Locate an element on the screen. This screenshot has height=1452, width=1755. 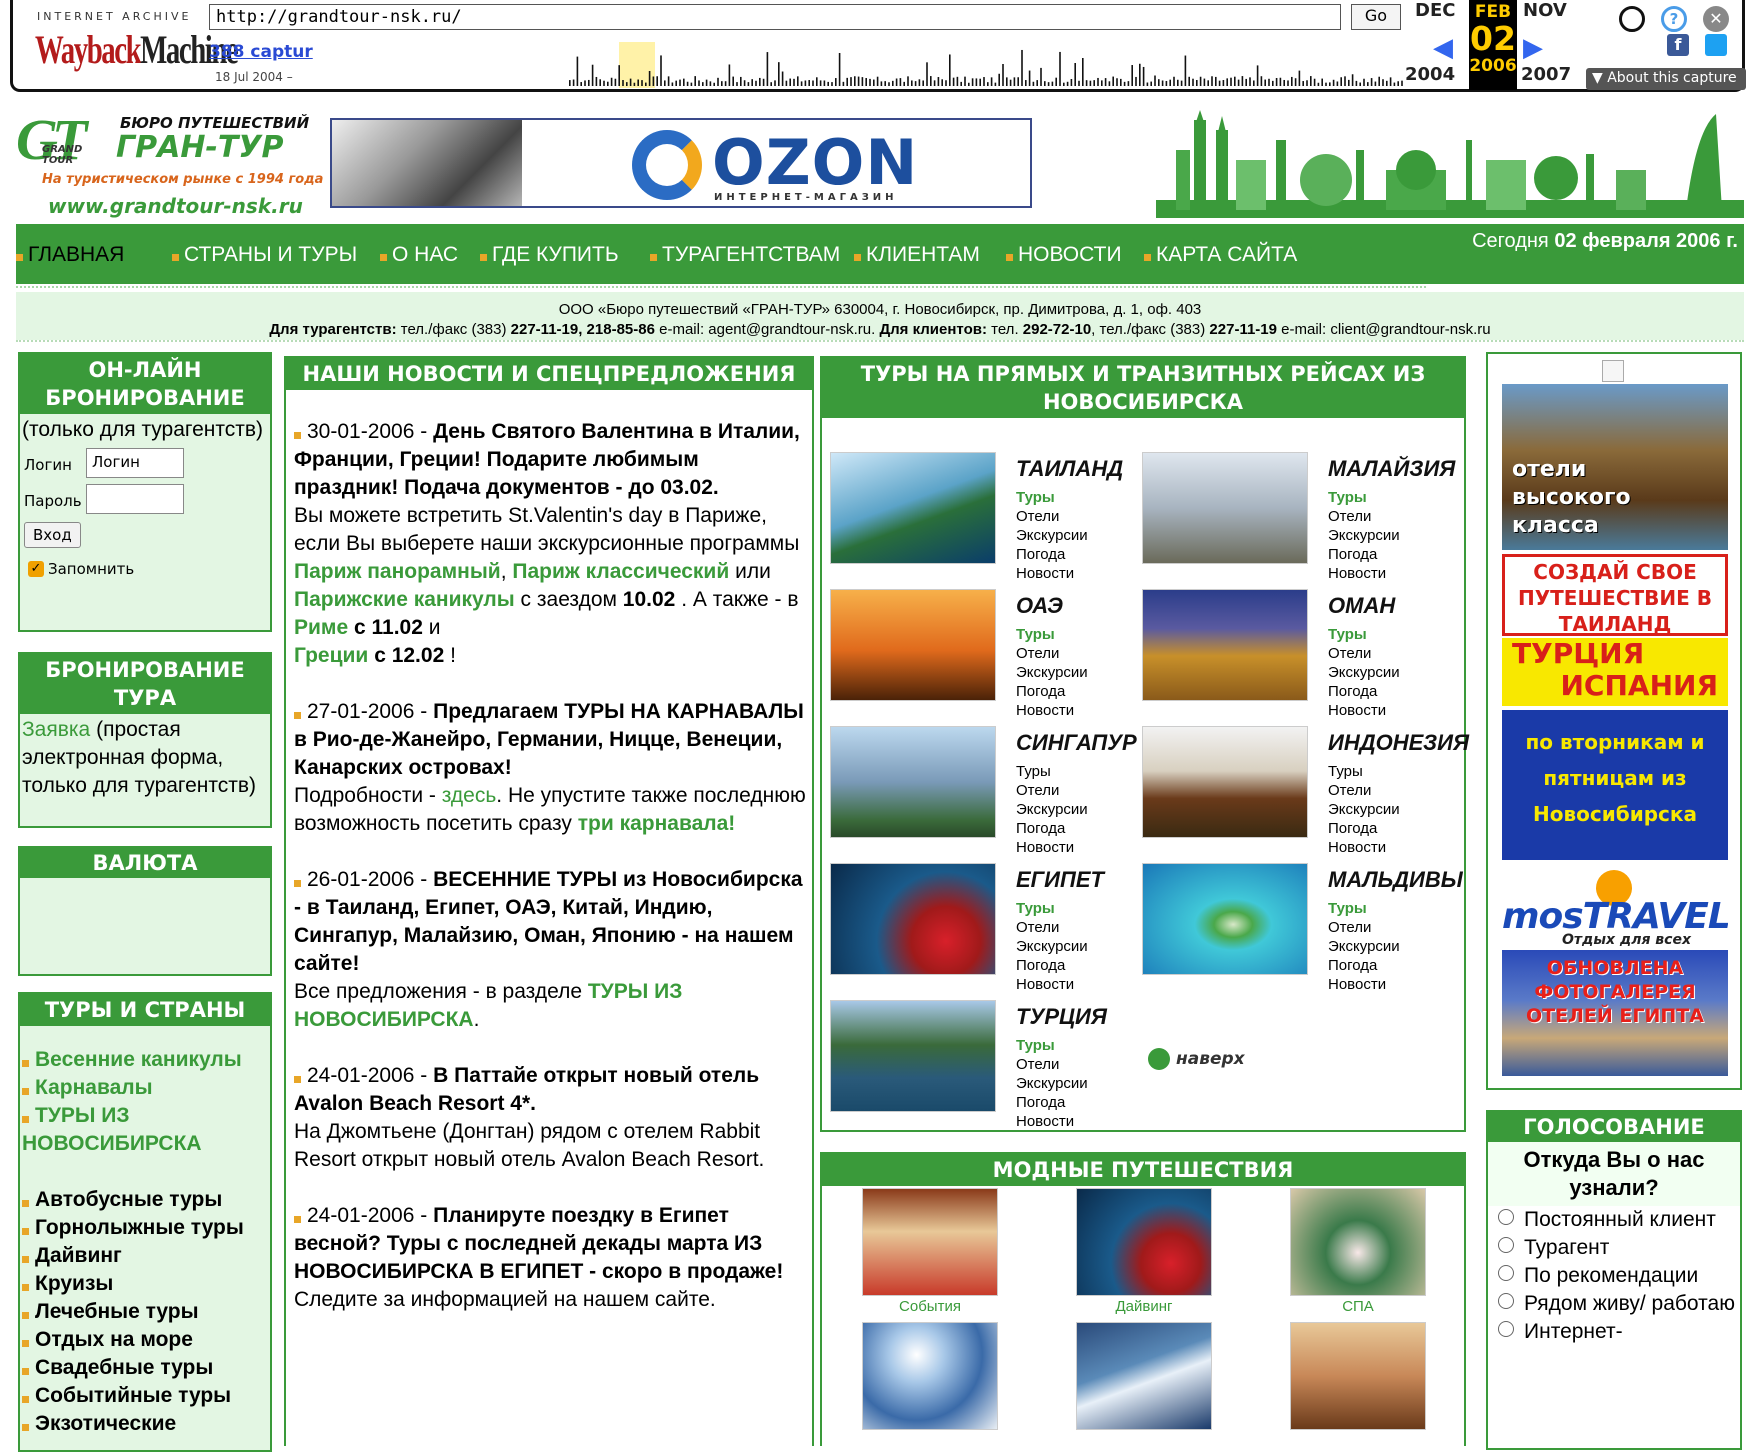
oman-photo is located at coordinates (1225, 645).